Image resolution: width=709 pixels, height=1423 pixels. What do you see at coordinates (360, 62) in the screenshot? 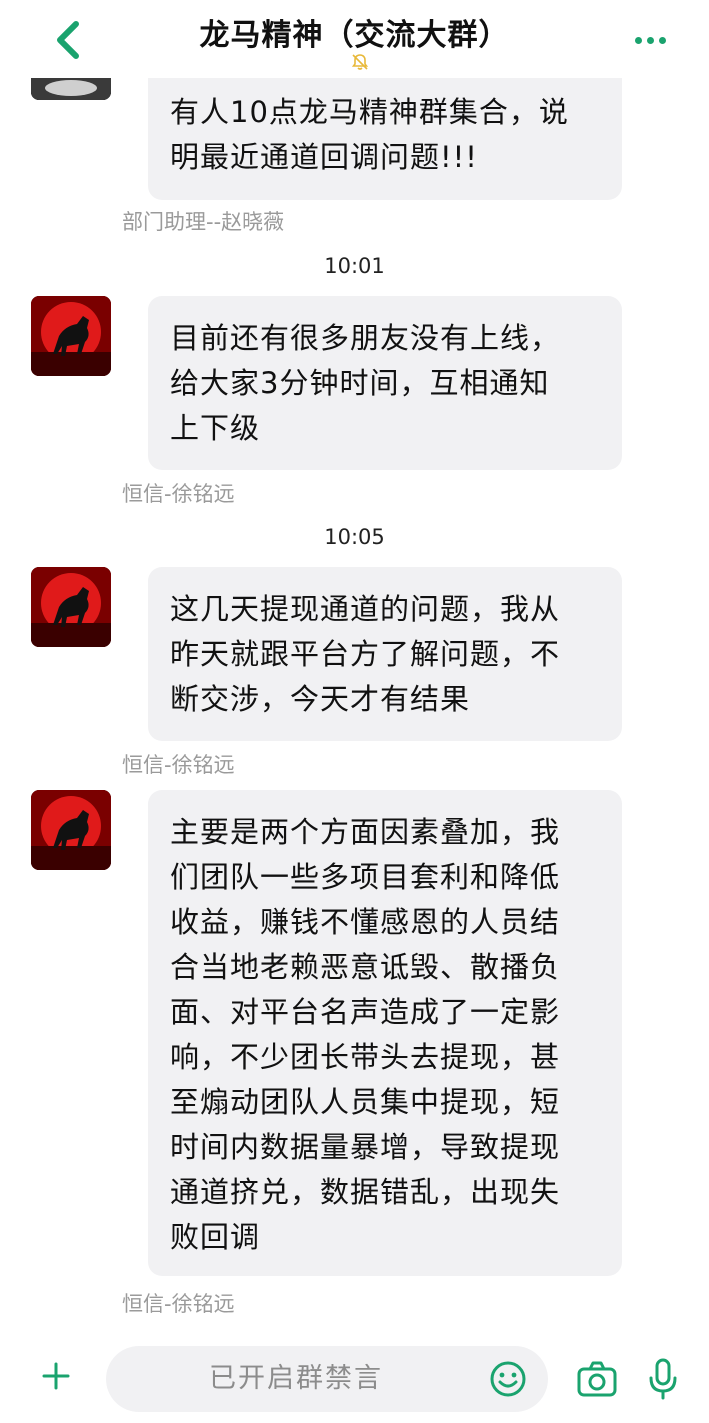
I see `bell-off-icon` at bounding box center [360, 62].